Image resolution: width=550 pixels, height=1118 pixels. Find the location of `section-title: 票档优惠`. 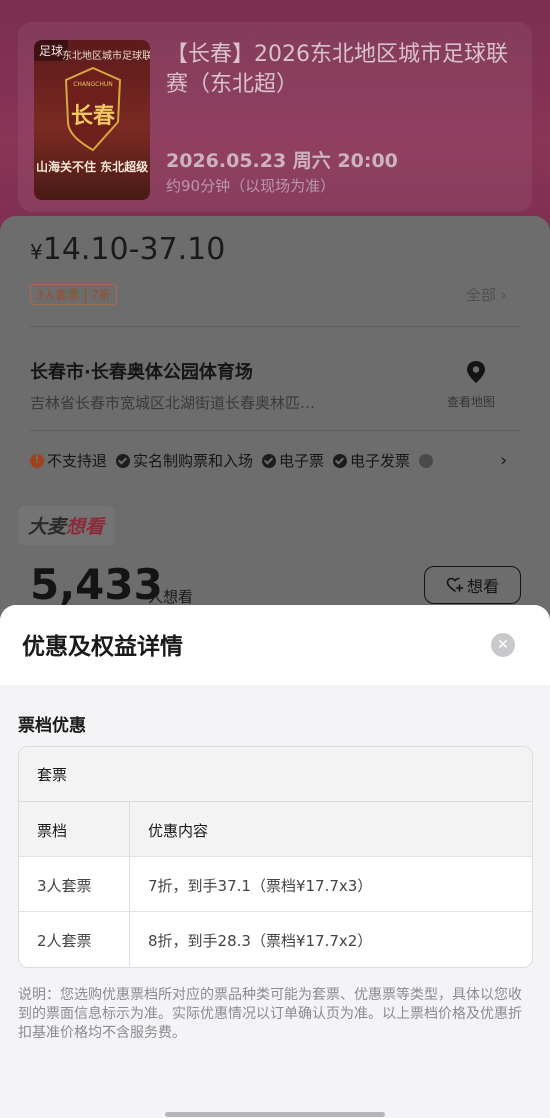

section-title: 票档优惠 is located at coordinates (52, 726).